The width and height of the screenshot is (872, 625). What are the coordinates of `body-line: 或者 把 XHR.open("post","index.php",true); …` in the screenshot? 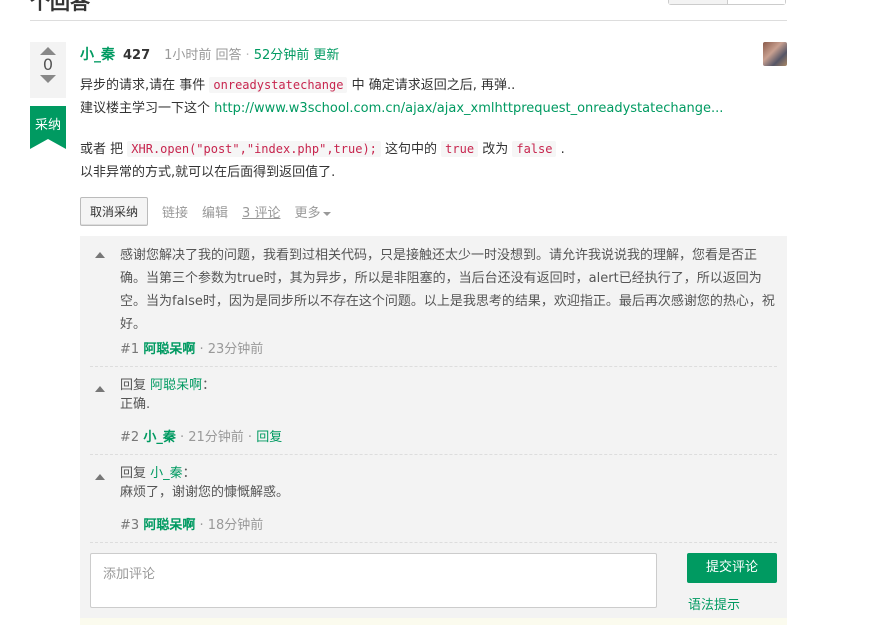 It's located at (425, 149).